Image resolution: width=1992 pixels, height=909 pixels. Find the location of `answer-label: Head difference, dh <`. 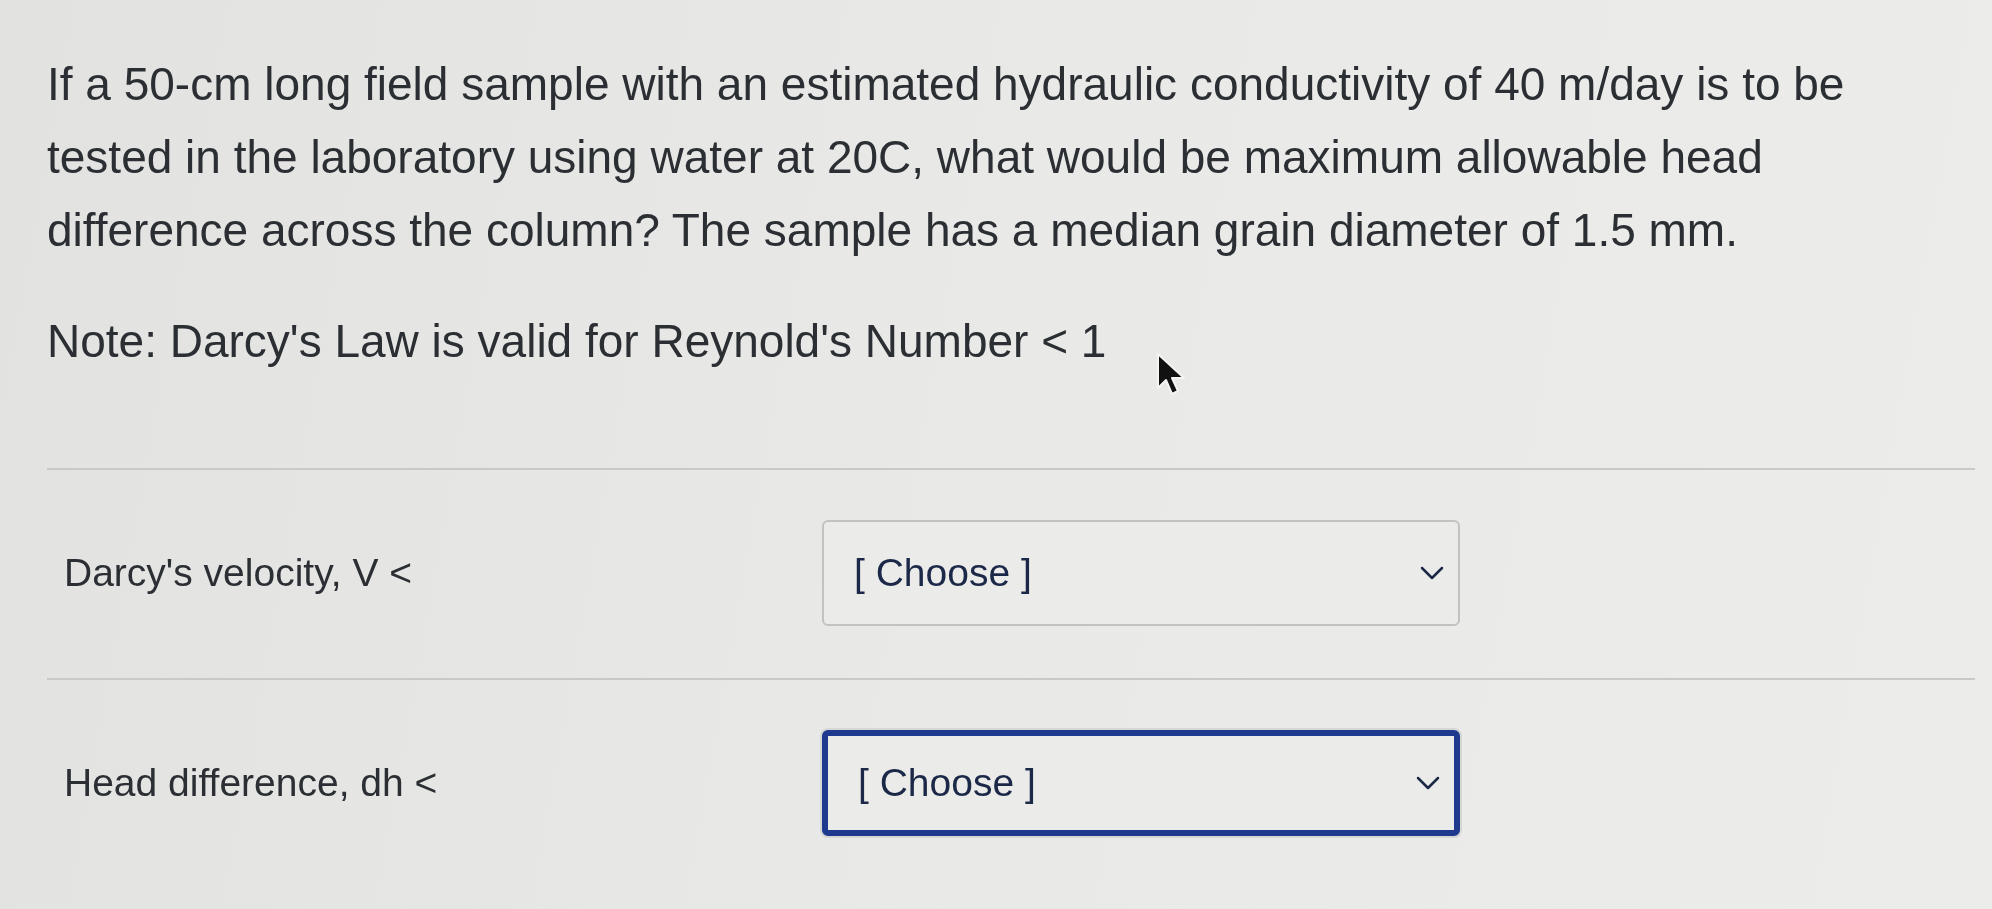

answer-label: Head difference, dh < is located at coordinates (251, 783).